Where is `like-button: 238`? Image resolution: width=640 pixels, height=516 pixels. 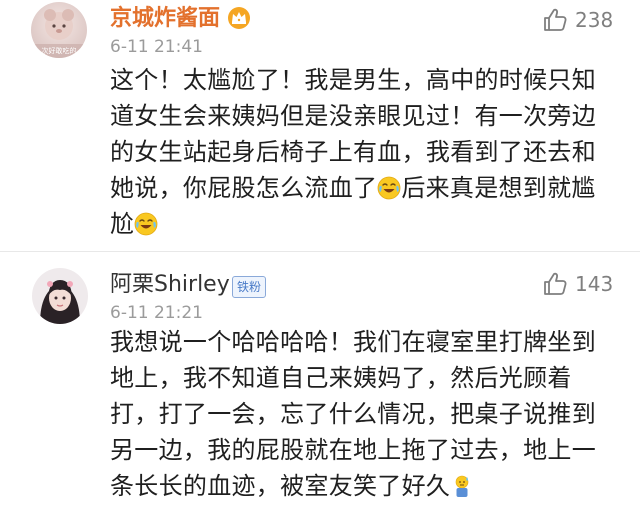
like-button: 238 is located at coordinates (577, 20).